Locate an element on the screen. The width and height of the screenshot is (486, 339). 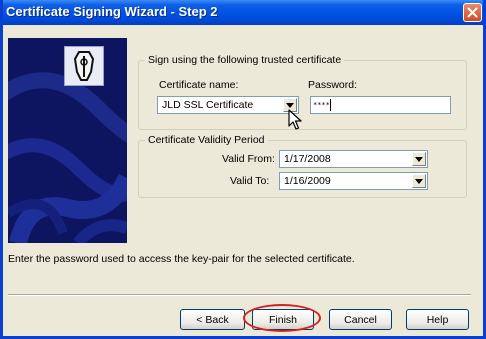
wizard-sidebar-graphic is located at coordinates (67, 140).